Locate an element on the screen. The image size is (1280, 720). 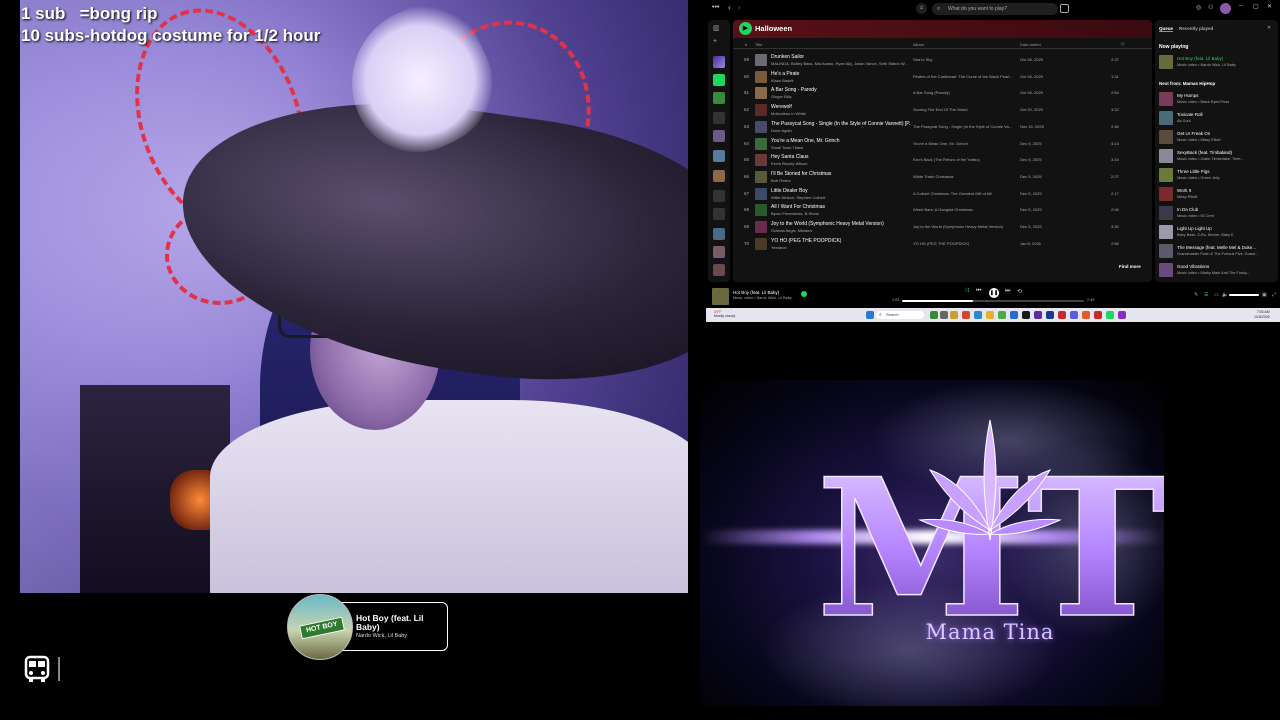
track-album: White Trash Christmas is located at coordinates (965, 176).